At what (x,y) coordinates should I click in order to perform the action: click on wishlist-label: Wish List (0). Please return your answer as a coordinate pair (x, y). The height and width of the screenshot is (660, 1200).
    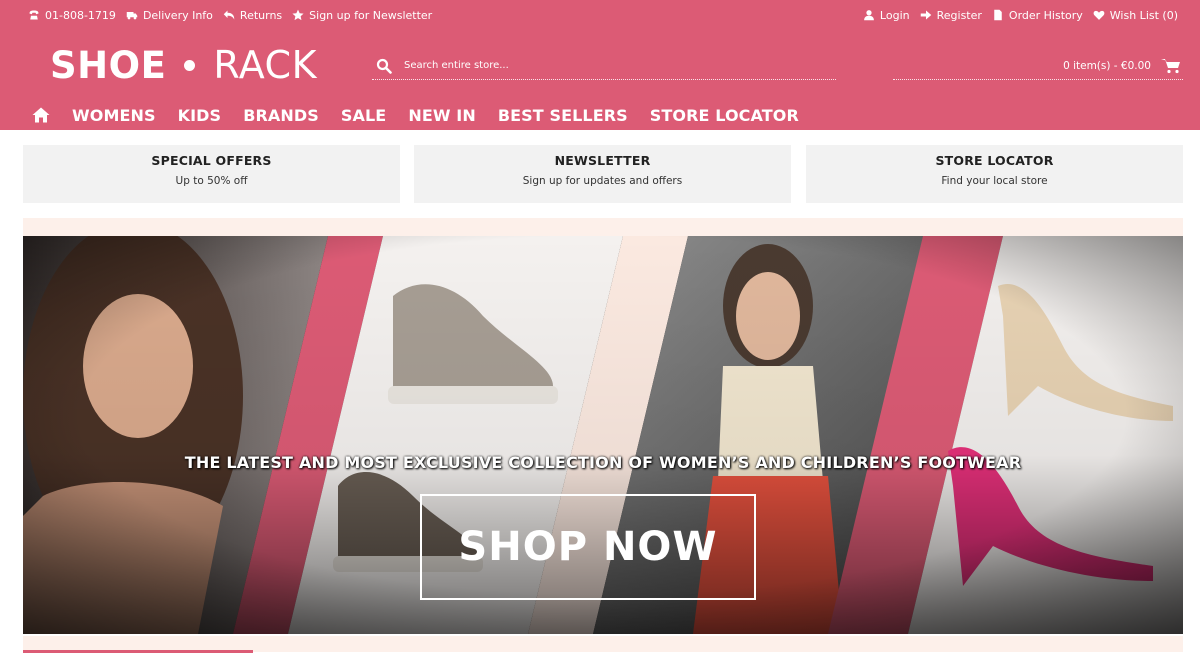
    Looking at the image, I should click on (1143, 15).